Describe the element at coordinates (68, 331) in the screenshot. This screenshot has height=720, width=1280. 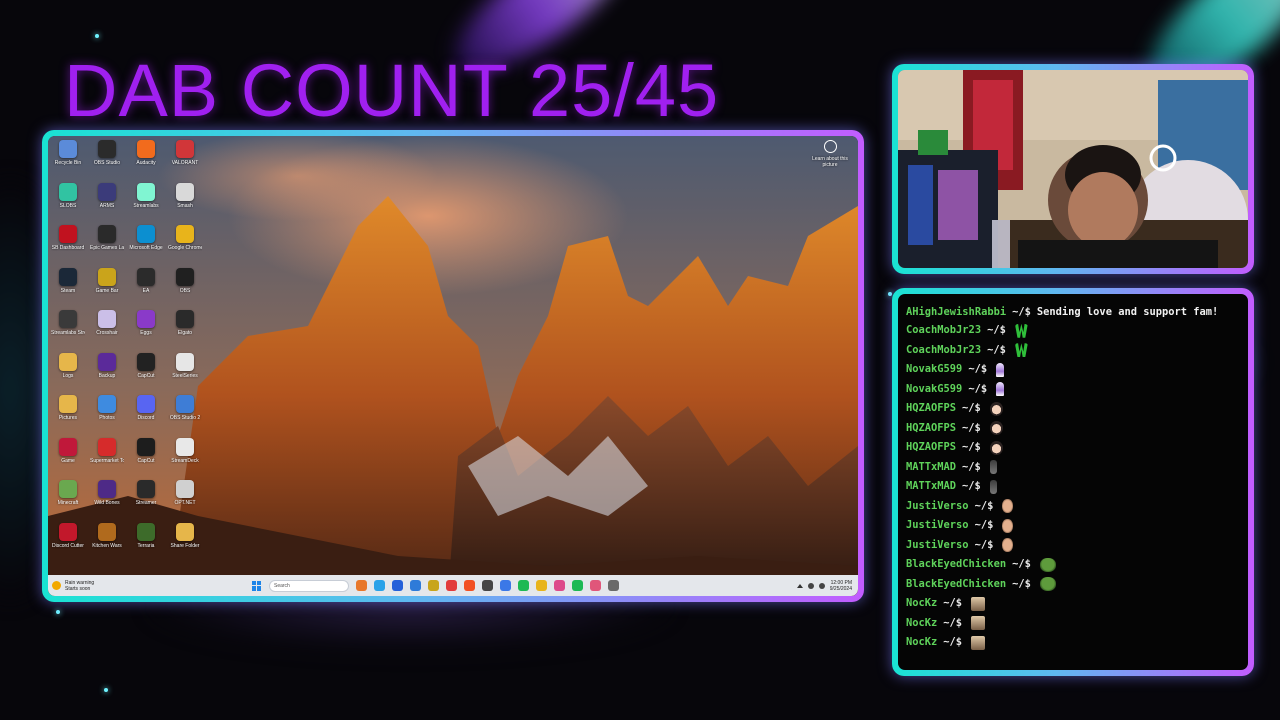
I see `desktop-icon: Streamlabs Stream` at that location.